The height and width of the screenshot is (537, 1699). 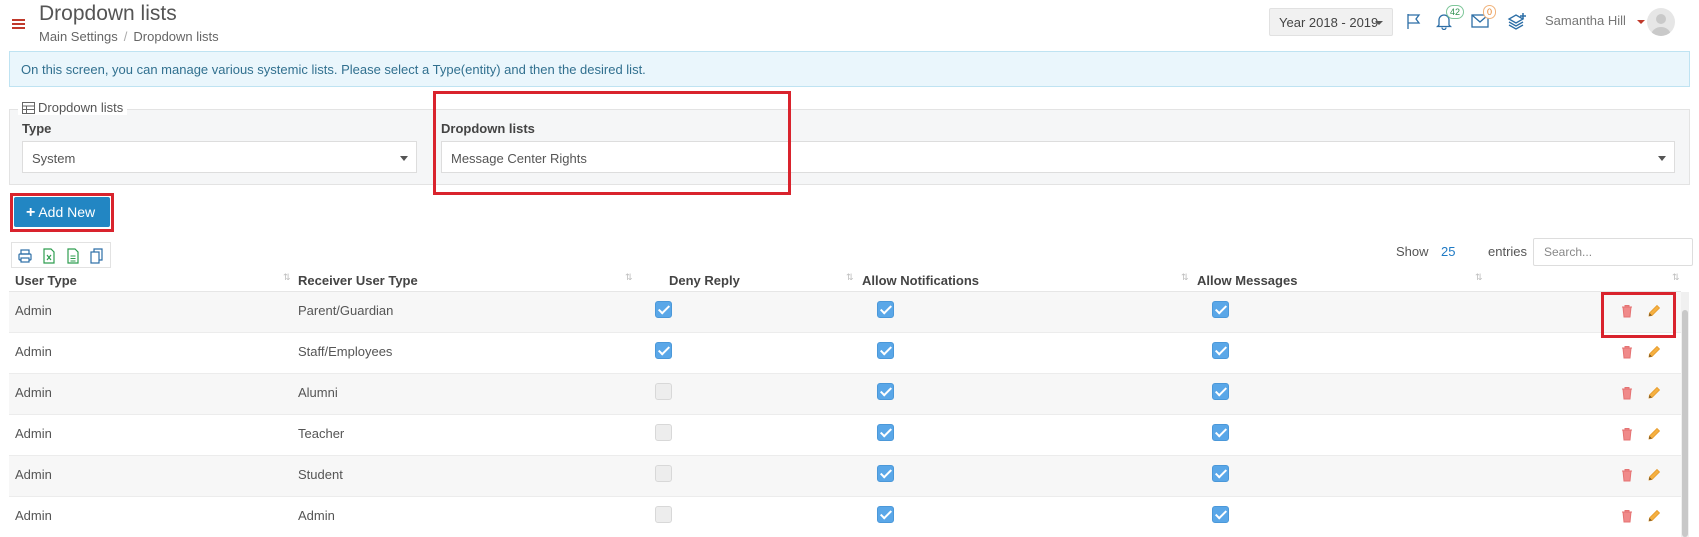 What do you see at coordinates (845, 476) in the screenshot?
I see `table-row: Admin Student` at bounding box center [845, 476].